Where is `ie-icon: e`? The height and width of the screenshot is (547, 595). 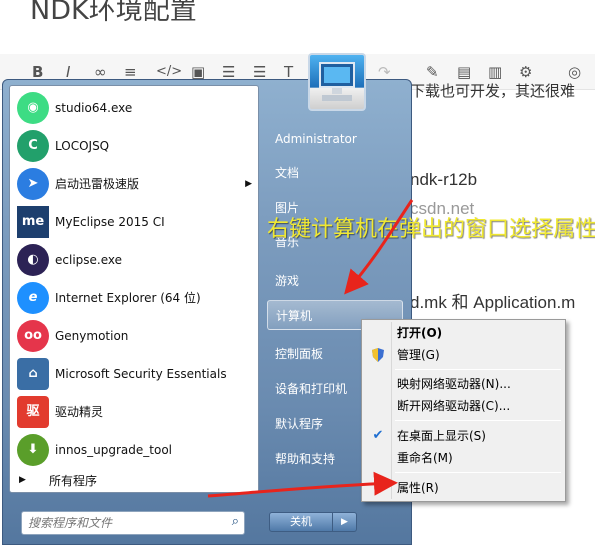 ie-icon: e is located at coordinates (33, 298).